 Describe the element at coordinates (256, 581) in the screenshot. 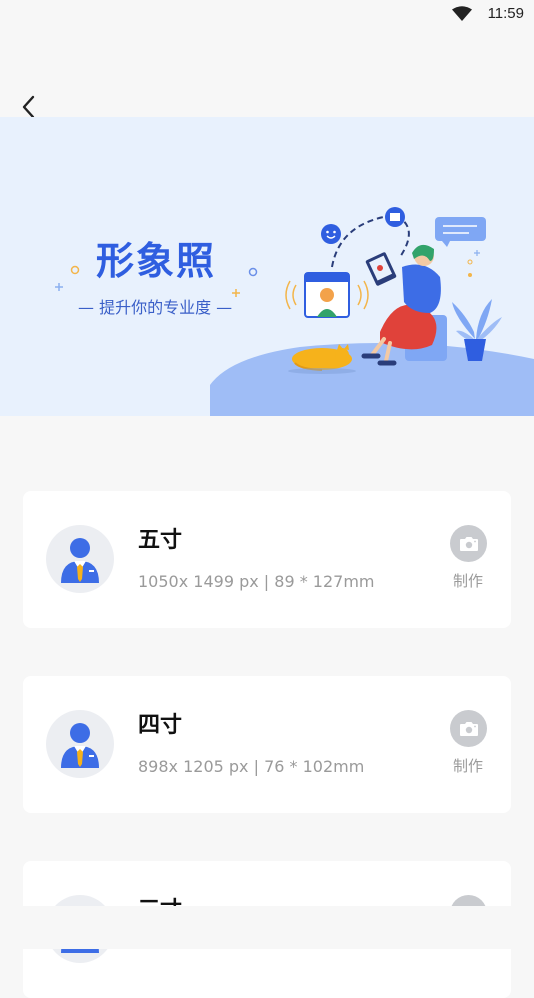

I see `card-spec: 1050x 1499 px | 89 * 127mm` at that location.